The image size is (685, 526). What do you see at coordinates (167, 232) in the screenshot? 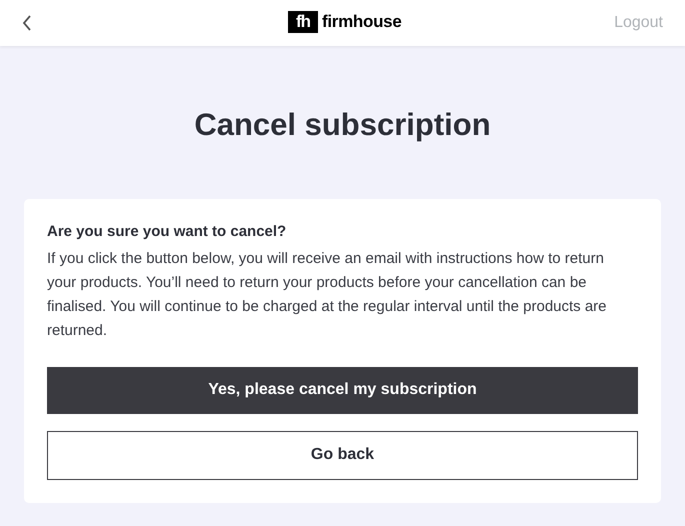
I see `card-heading: Are you sure you want to cancel?` at bounding box center [167, 232].